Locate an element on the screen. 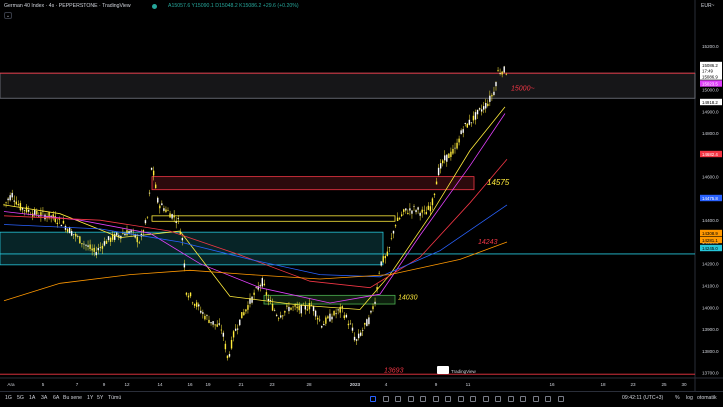 This screenshot has width=723, height=407. range-button: 5G is located at coordinates (20, 398).